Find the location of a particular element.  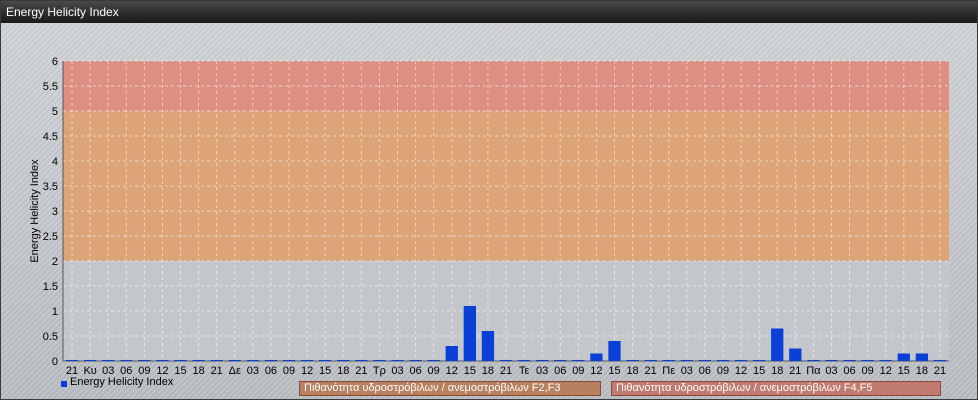

y-axis-title: Energy Helicity Index is located at coordinates (35, 211).